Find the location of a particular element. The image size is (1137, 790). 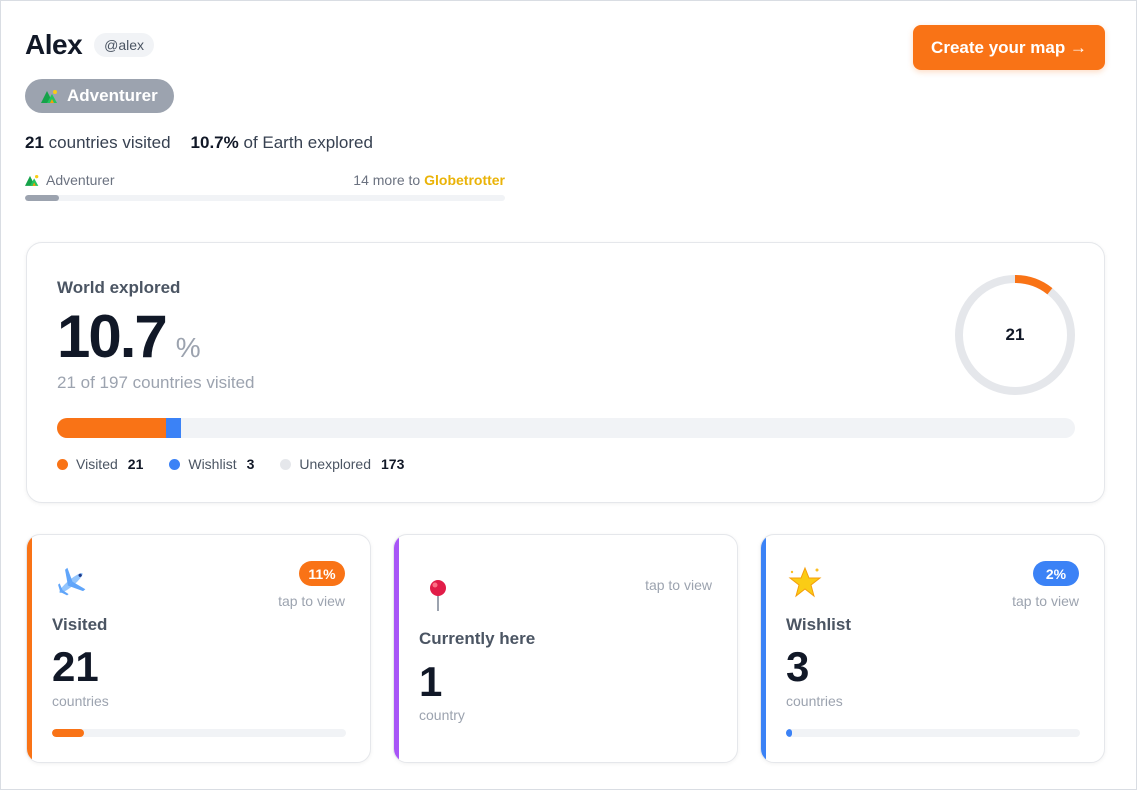

rank-progress-fill is located at coordinates (42, 198).